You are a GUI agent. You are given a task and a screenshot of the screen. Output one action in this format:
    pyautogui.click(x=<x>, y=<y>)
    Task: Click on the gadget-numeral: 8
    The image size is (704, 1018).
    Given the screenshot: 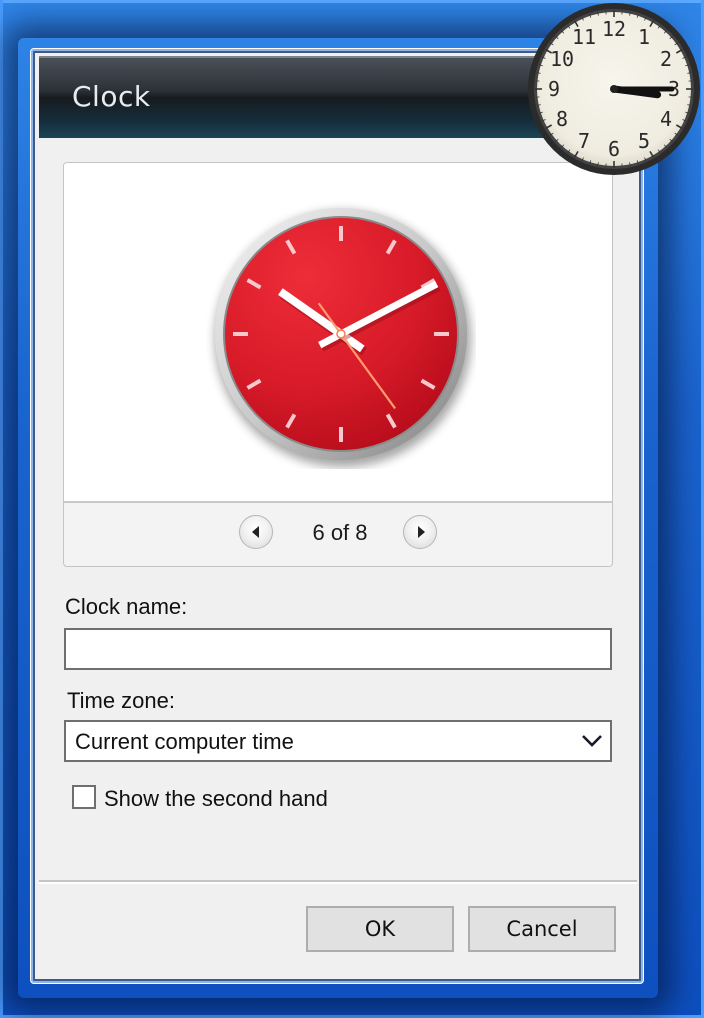 What is the action you would take?
    pyautogui.click(x=562, y=119)
    